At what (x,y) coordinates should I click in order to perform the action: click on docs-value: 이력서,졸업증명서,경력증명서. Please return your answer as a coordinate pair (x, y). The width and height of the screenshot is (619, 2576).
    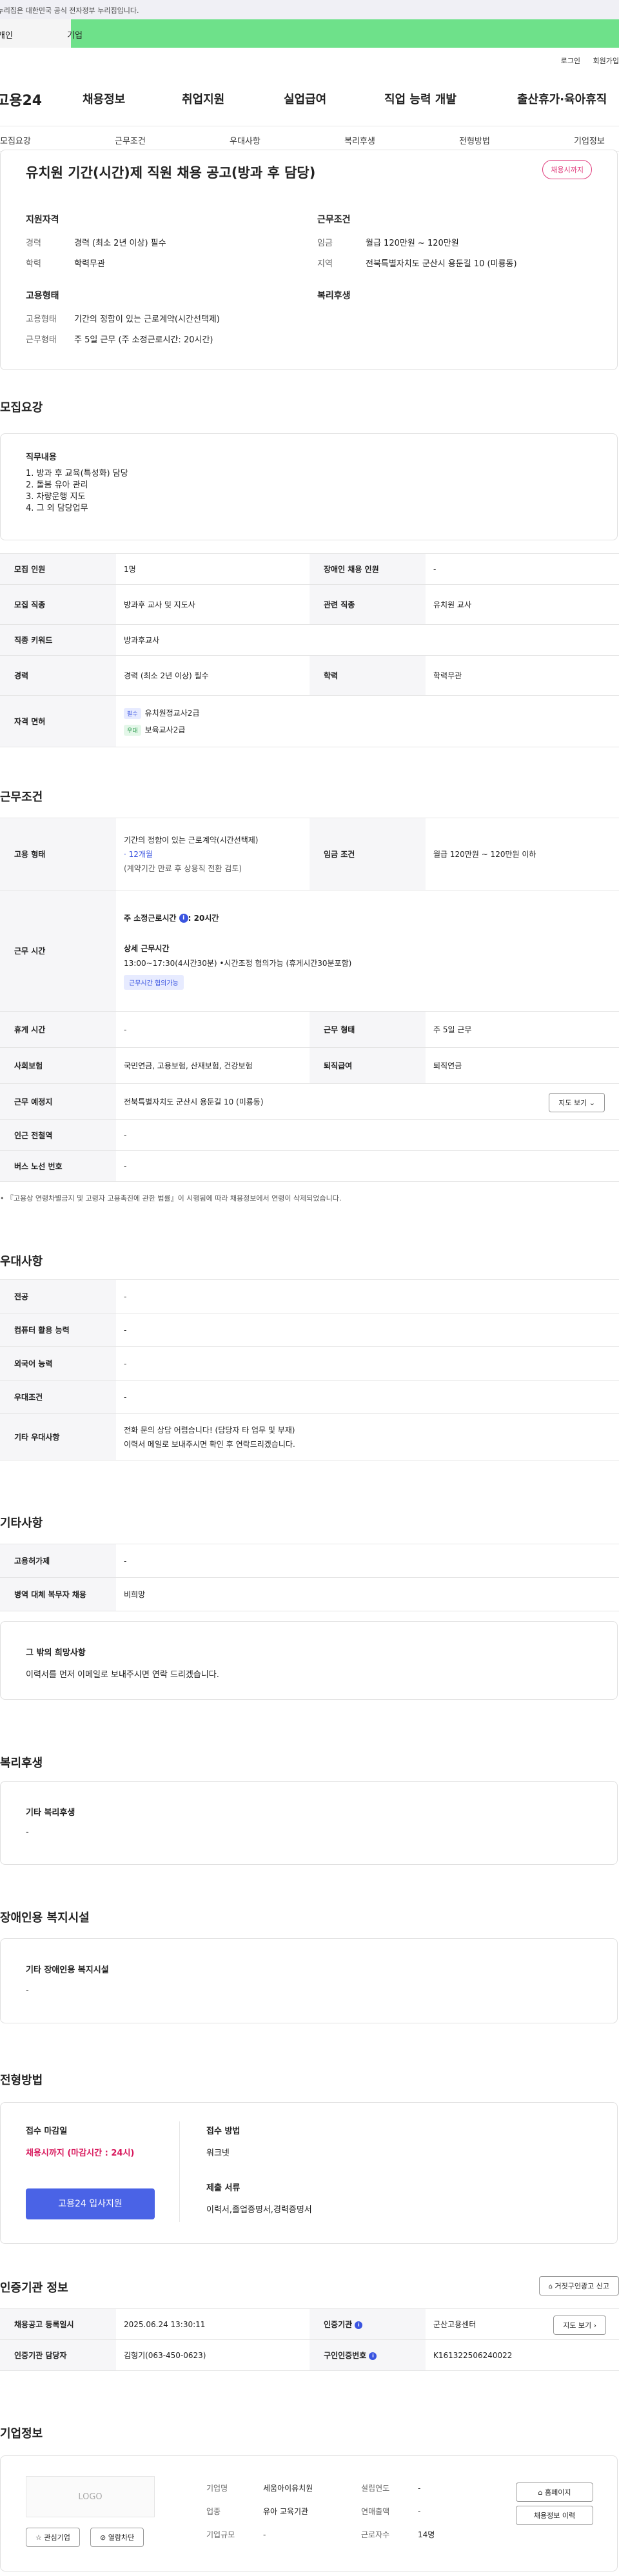
    Looking at the image, I should click on (259, 2210).